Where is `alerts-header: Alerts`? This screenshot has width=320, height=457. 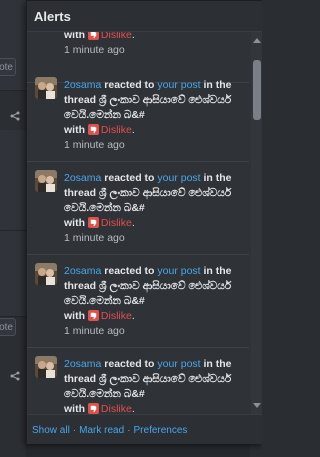 alerts-header: Alerts is located at coordinates (144, 16).